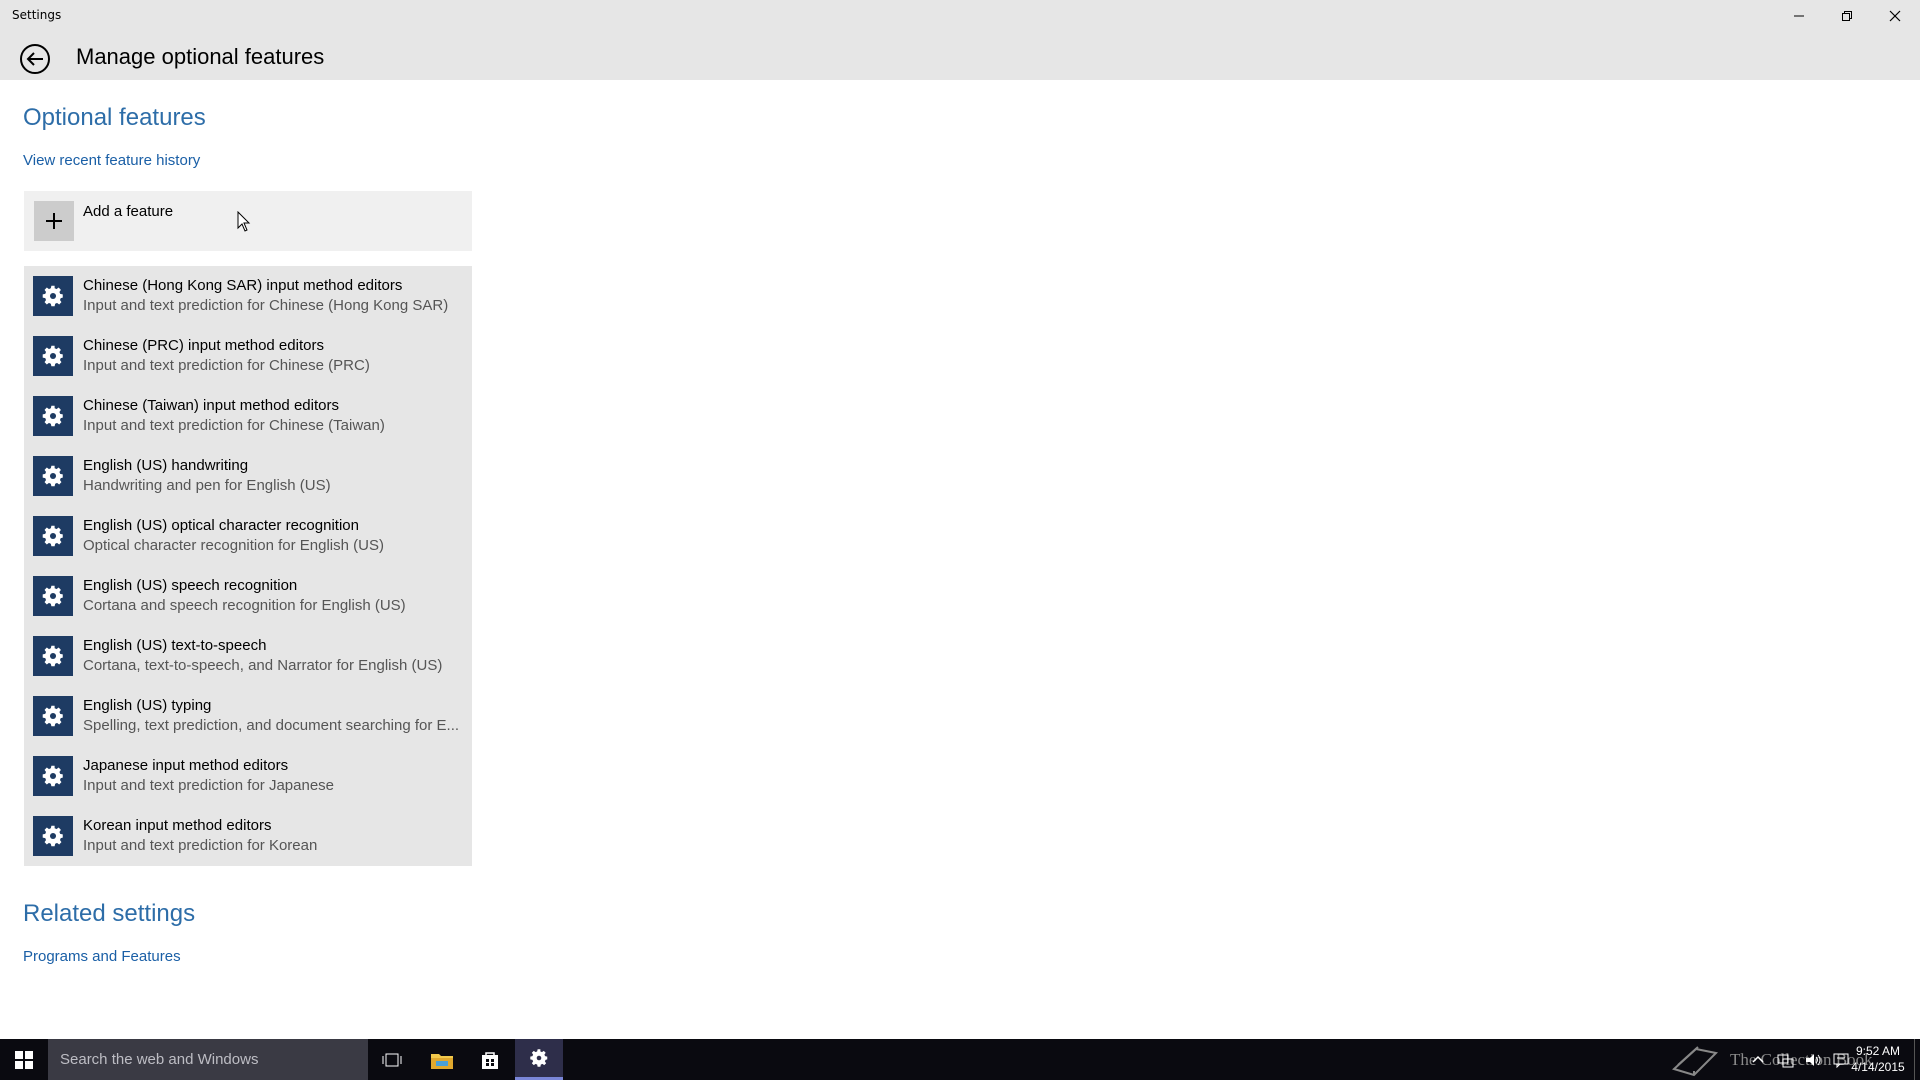  What do you see at coordinates (1878, 1059) in the screenshot?
I see `taskbar-clock: 9:52 AM 4/14/2015` at bounding box center [1878, 1059].